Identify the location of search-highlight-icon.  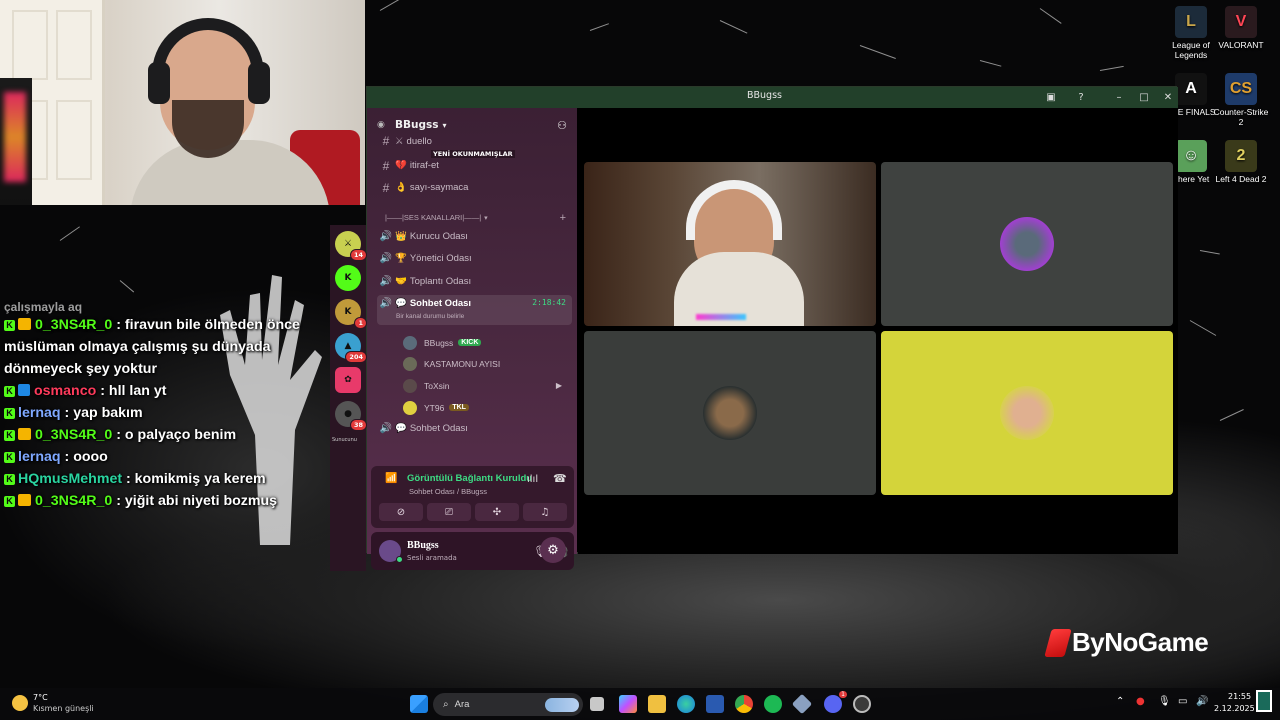
(562, 704).